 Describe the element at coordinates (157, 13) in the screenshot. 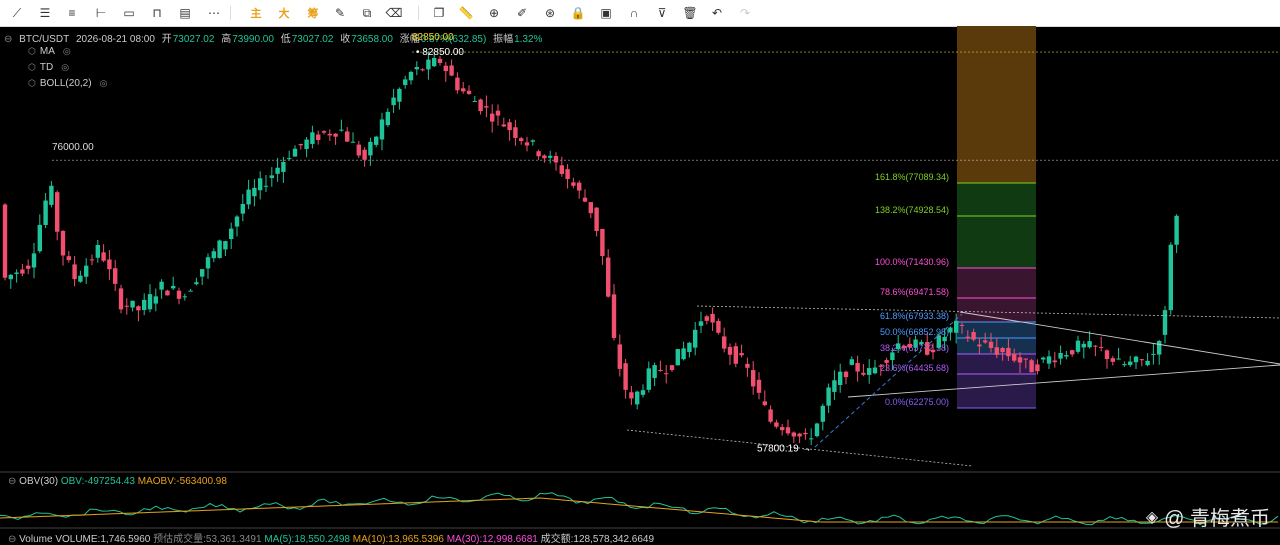

I see `price-range-icon: ⊓` at that location.